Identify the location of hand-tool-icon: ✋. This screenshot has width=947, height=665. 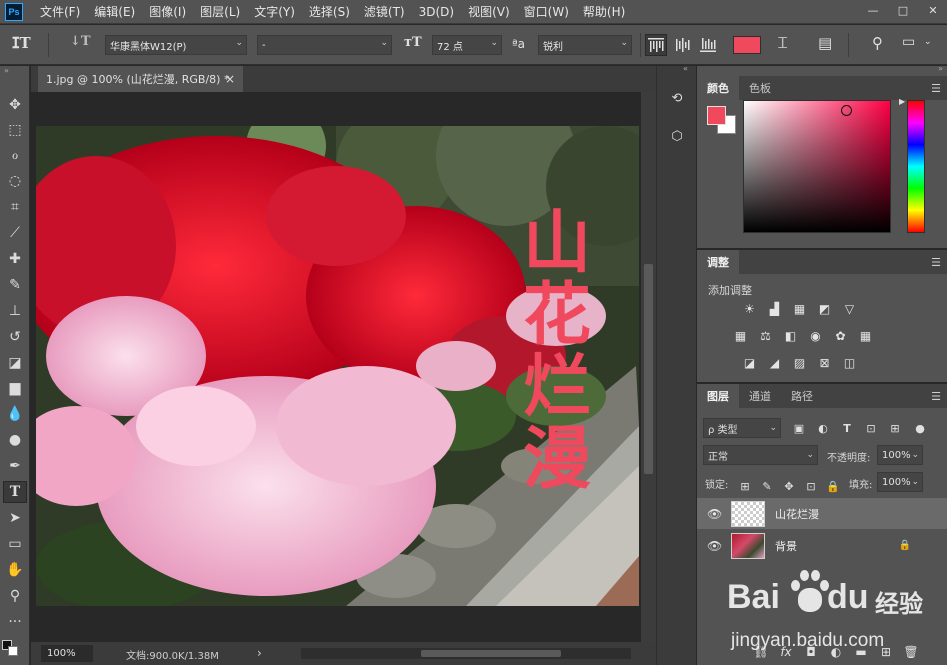
(15, 570).